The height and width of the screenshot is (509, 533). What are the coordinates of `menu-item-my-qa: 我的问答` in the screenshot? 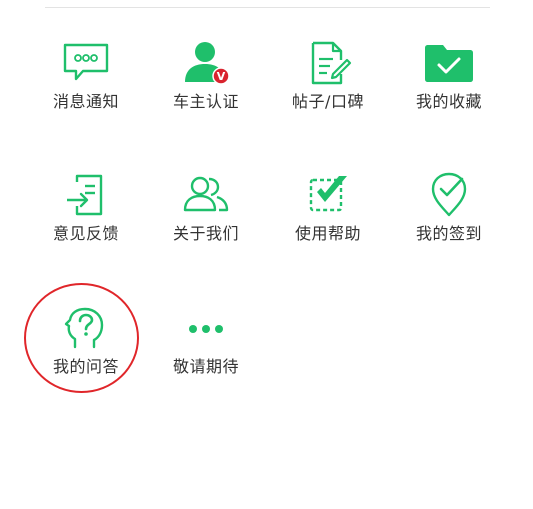 It's located at (86, 348).